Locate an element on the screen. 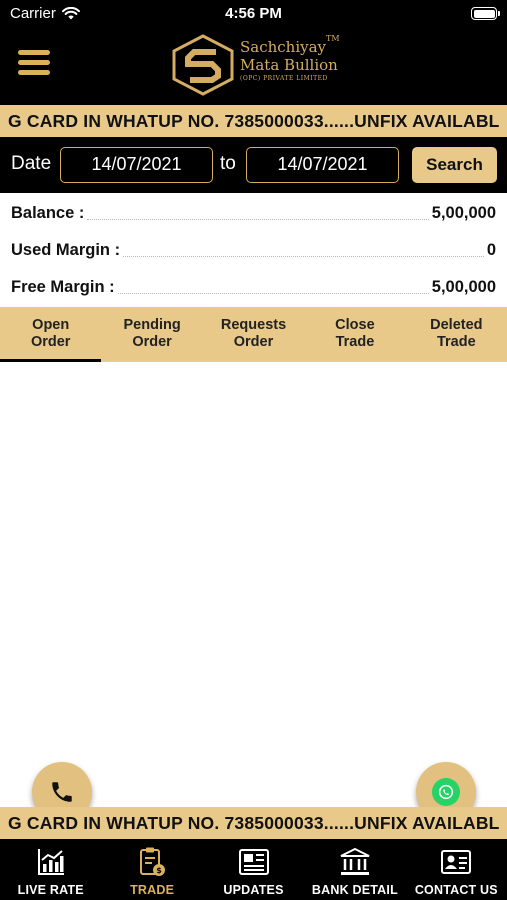 The width and height of the screenshot is (507, 900). trade-icon: $ is located at coordinates (152, 862).